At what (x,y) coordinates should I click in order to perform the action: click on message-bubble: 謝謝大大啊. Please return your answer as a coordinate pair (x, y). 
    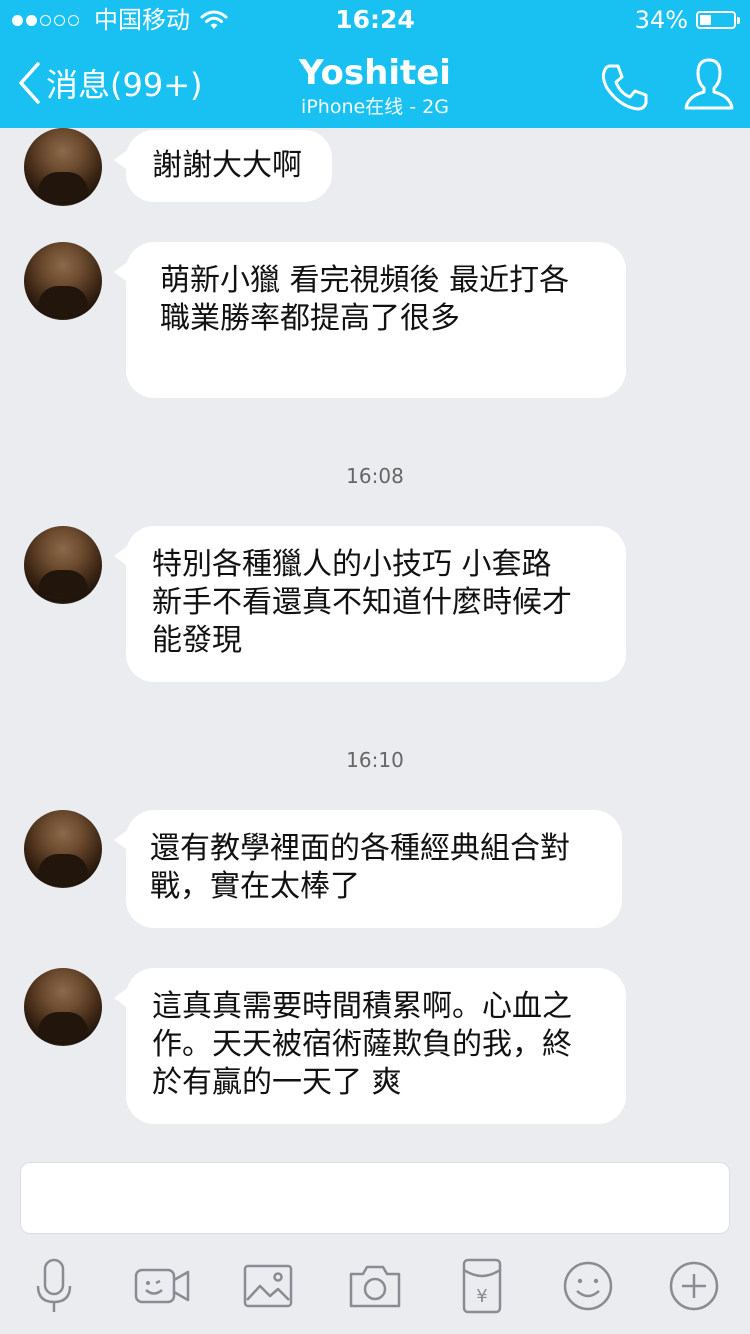
    Looking at the image, I should click on (223, 166).